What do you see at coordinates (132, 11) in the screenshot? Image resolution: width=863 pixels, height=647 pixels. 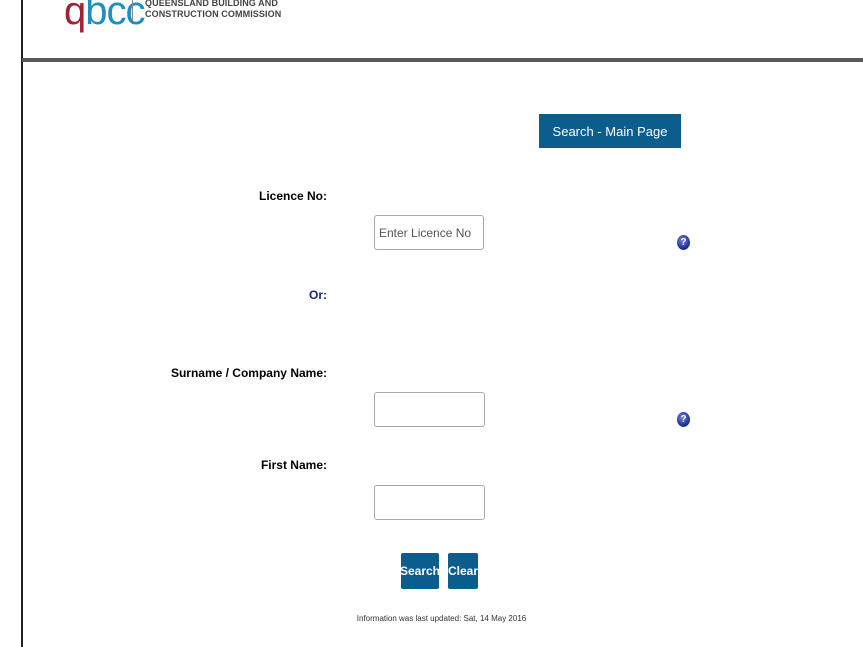 I see `logo-divider` at bounding box center [132, 11].